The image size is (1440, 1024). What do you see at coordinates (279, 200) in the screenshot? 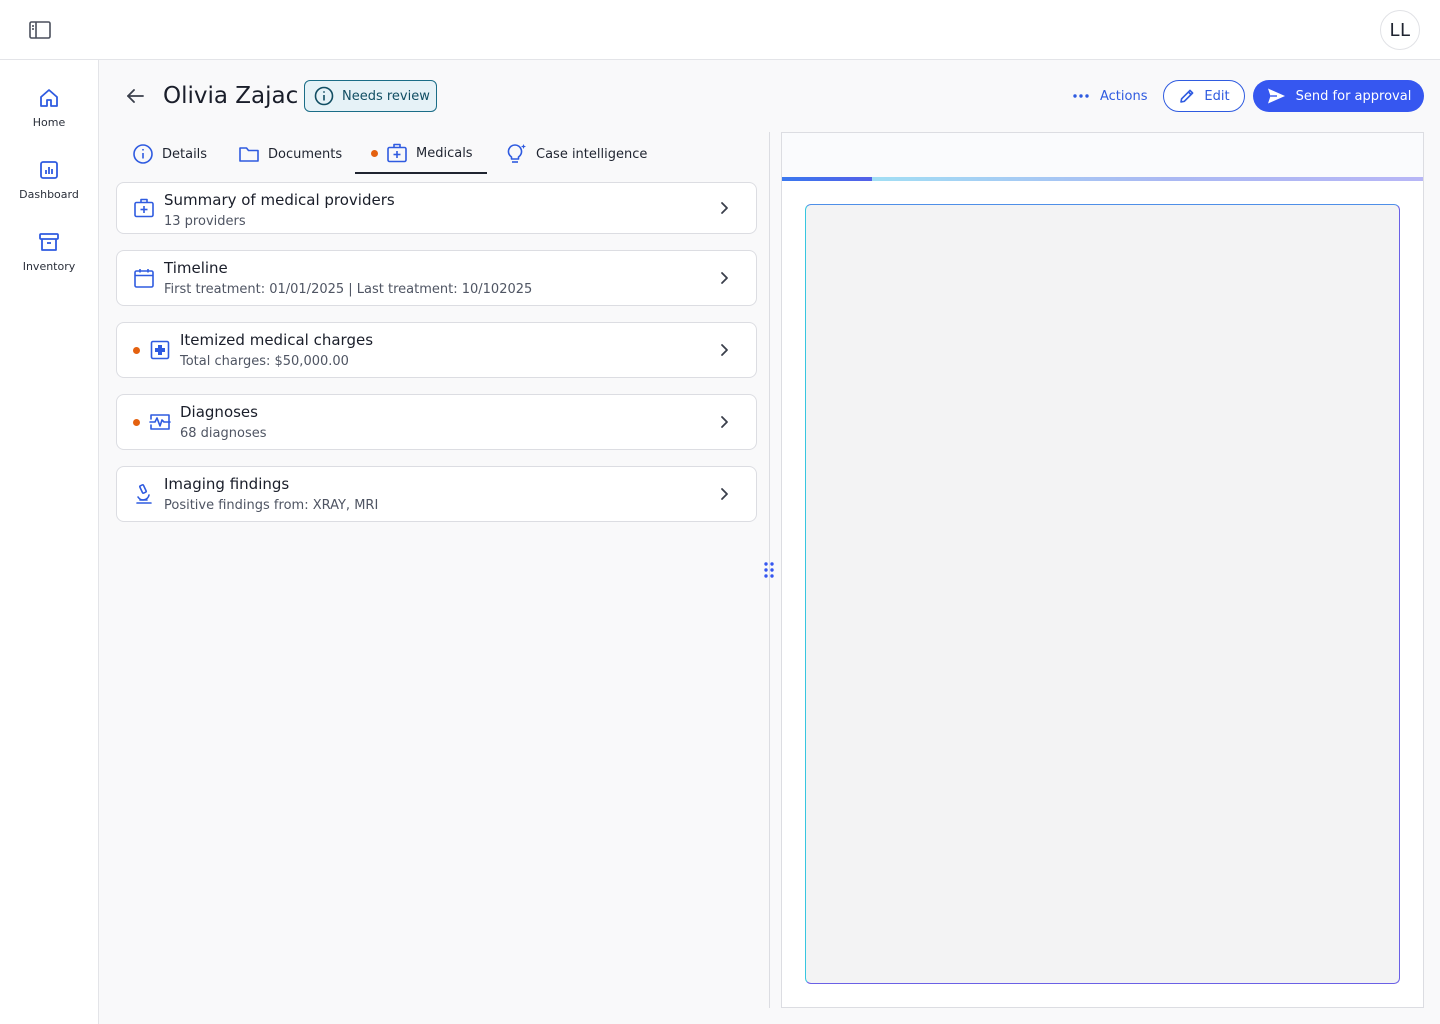
I see `card-title: Summary of medical providers` at bounding box center [279, 200].